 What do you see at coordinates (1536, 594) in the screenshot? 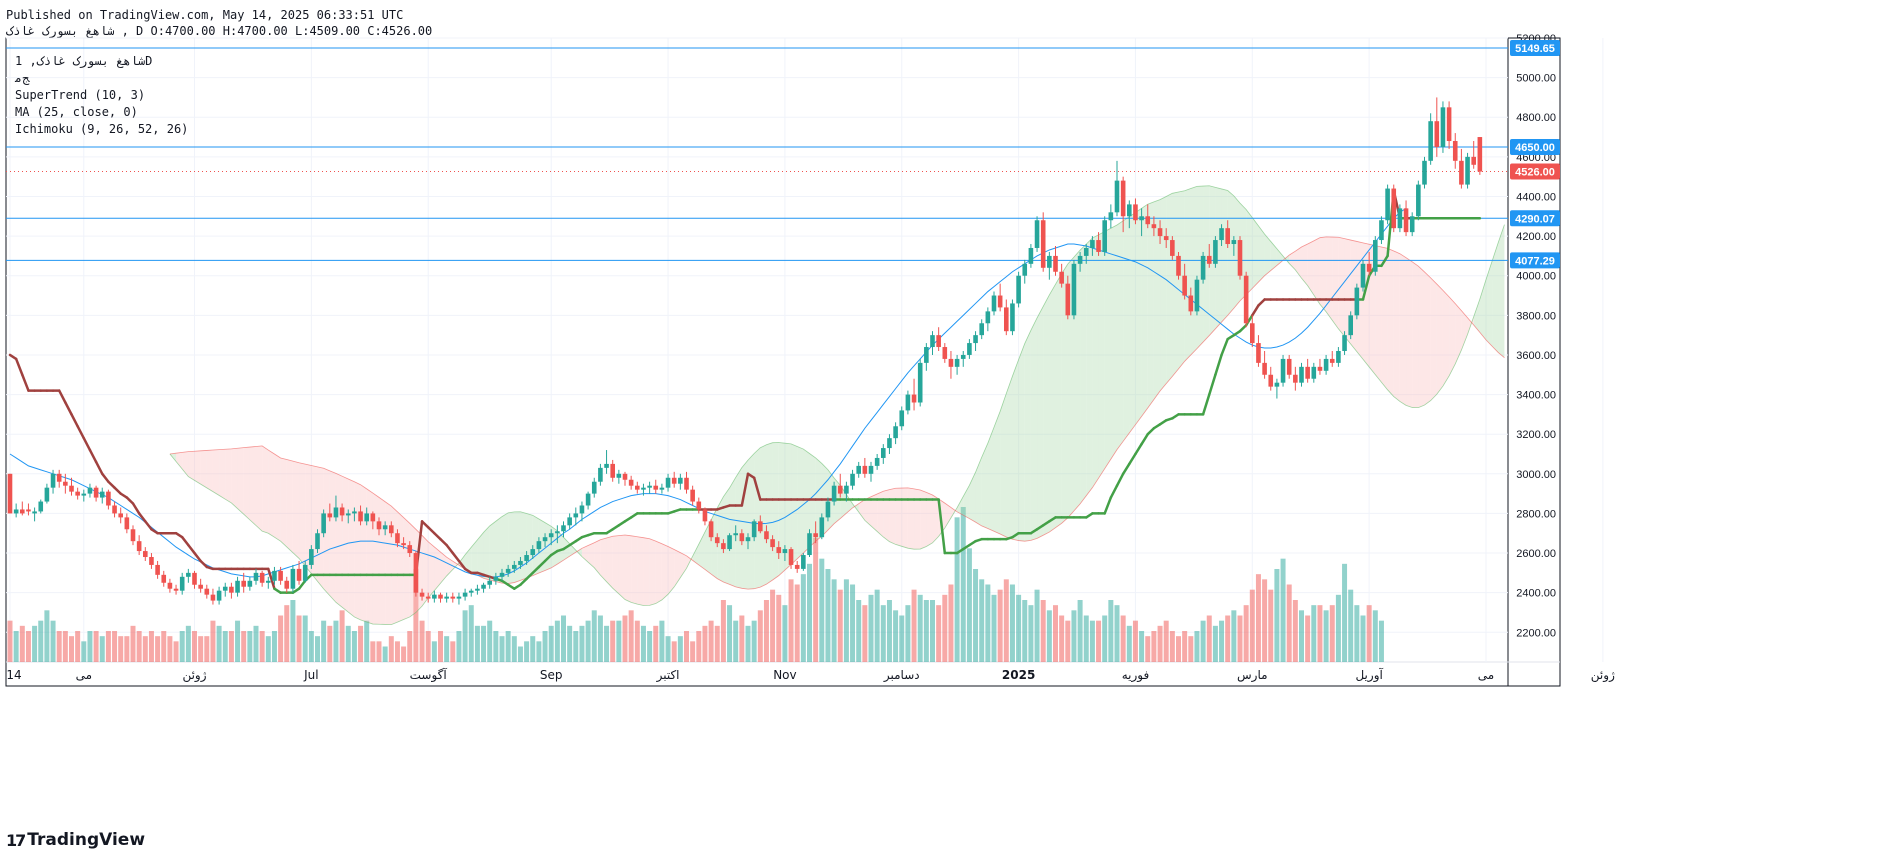
I see `y-tick-label: 2400.00` at bounding box center [1536, 594].